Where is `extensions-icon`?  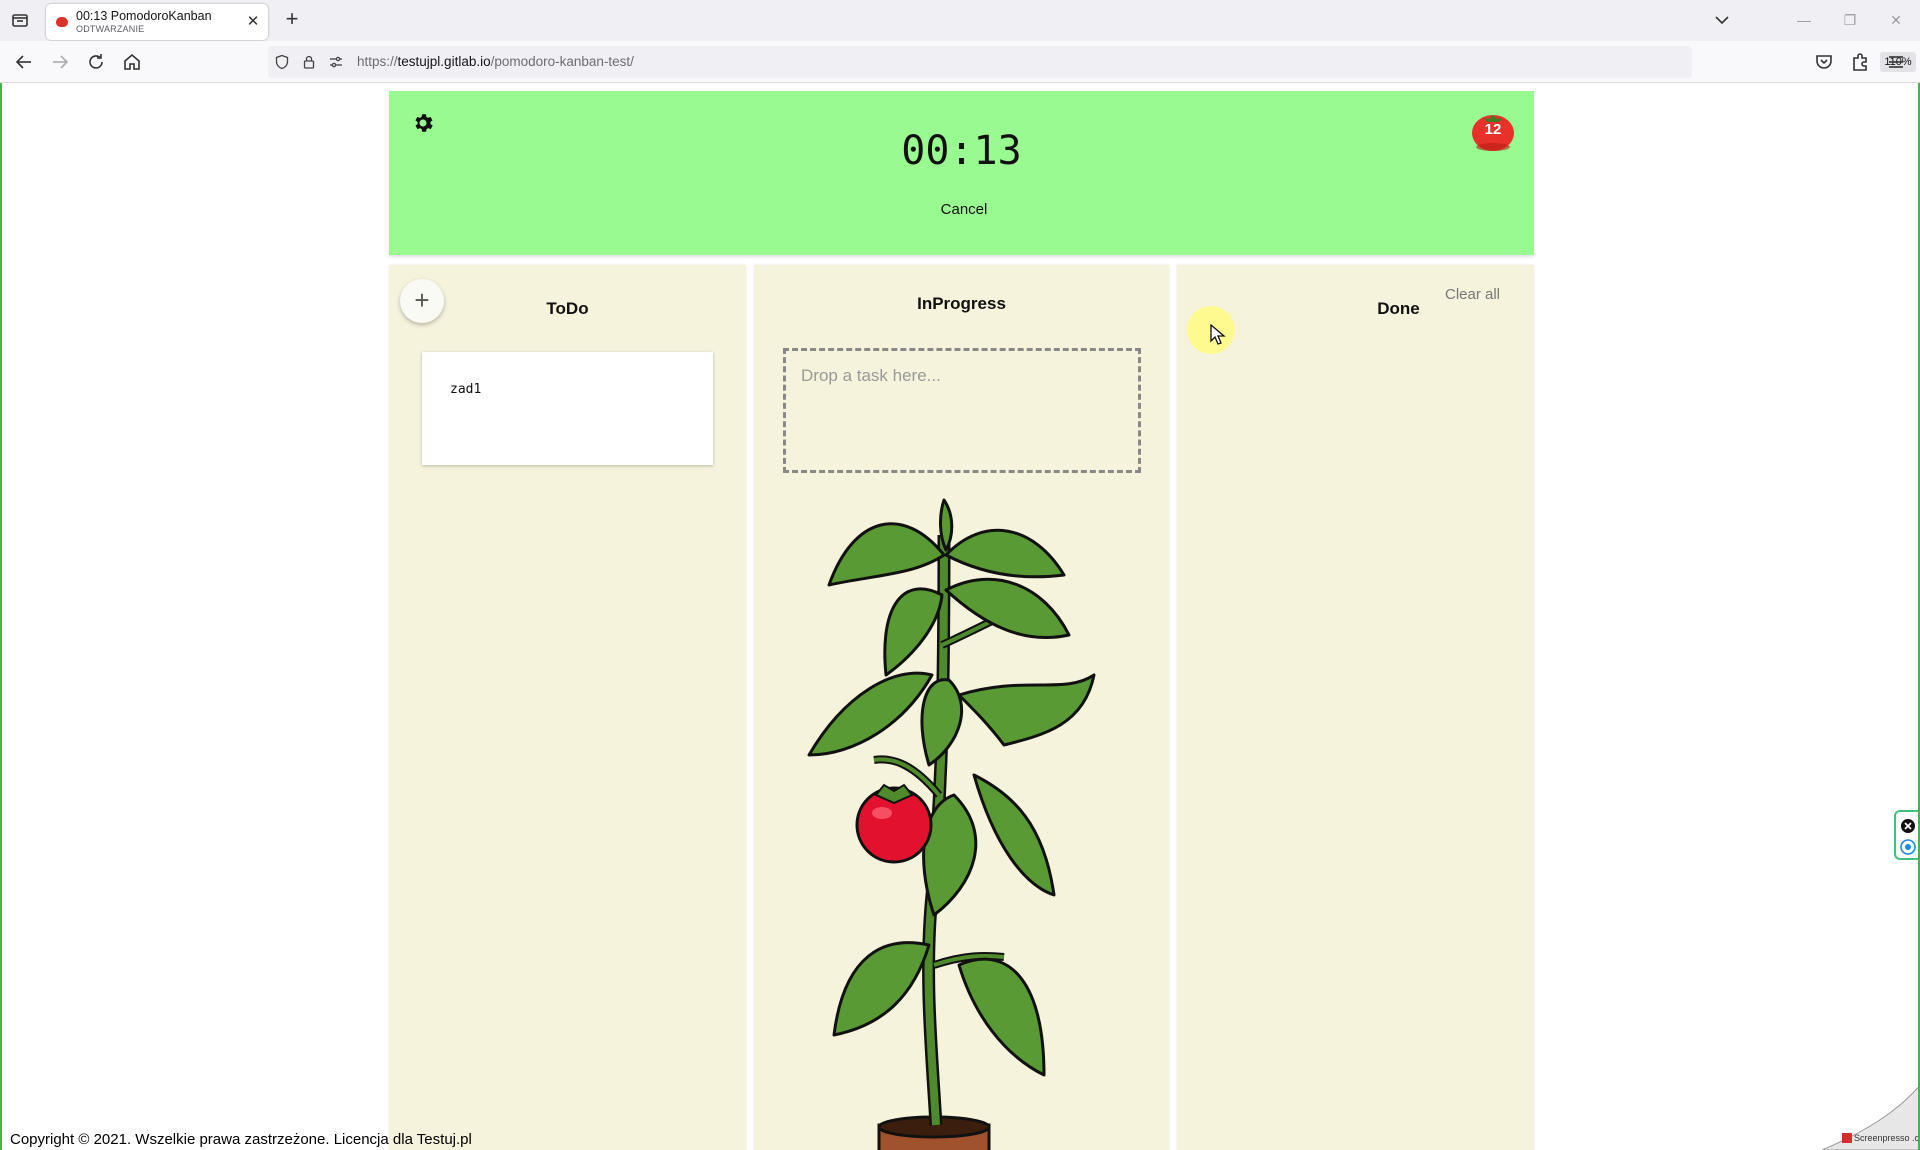
extensions-icon is located at coordinates (1860, 62).